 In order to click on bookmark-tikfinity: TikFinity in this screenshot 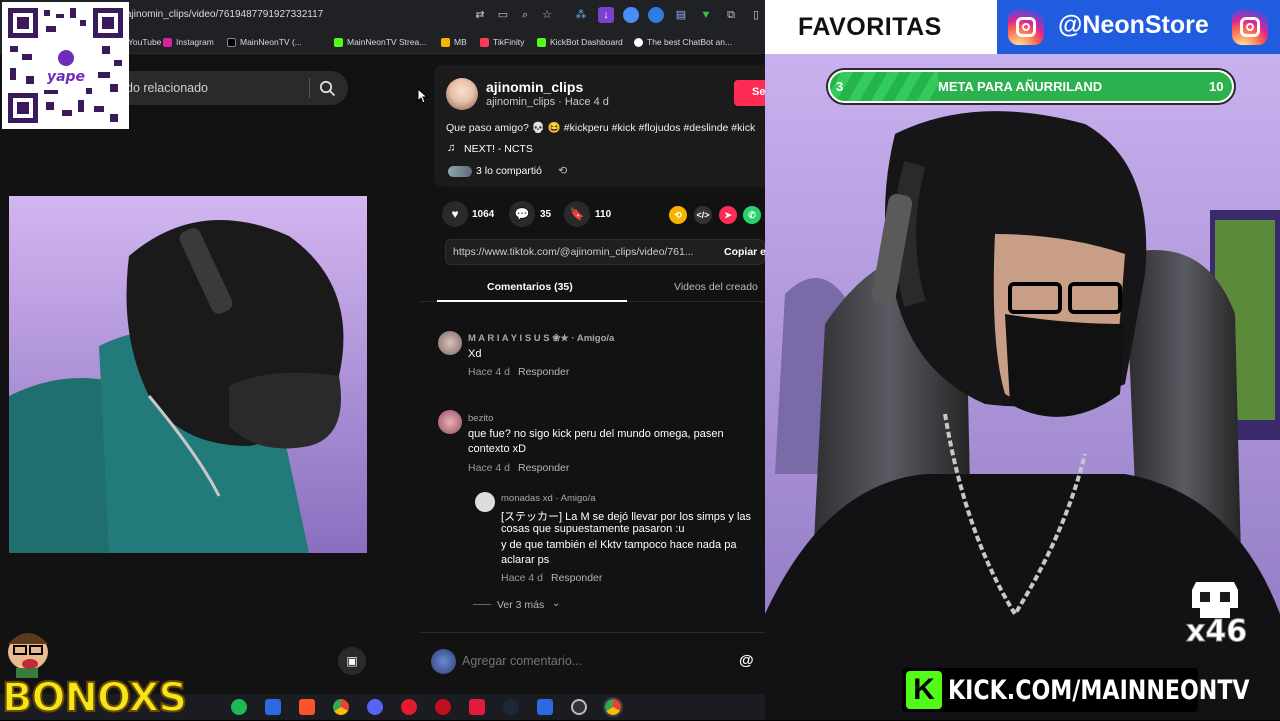, I will do `click(502, 42)`.